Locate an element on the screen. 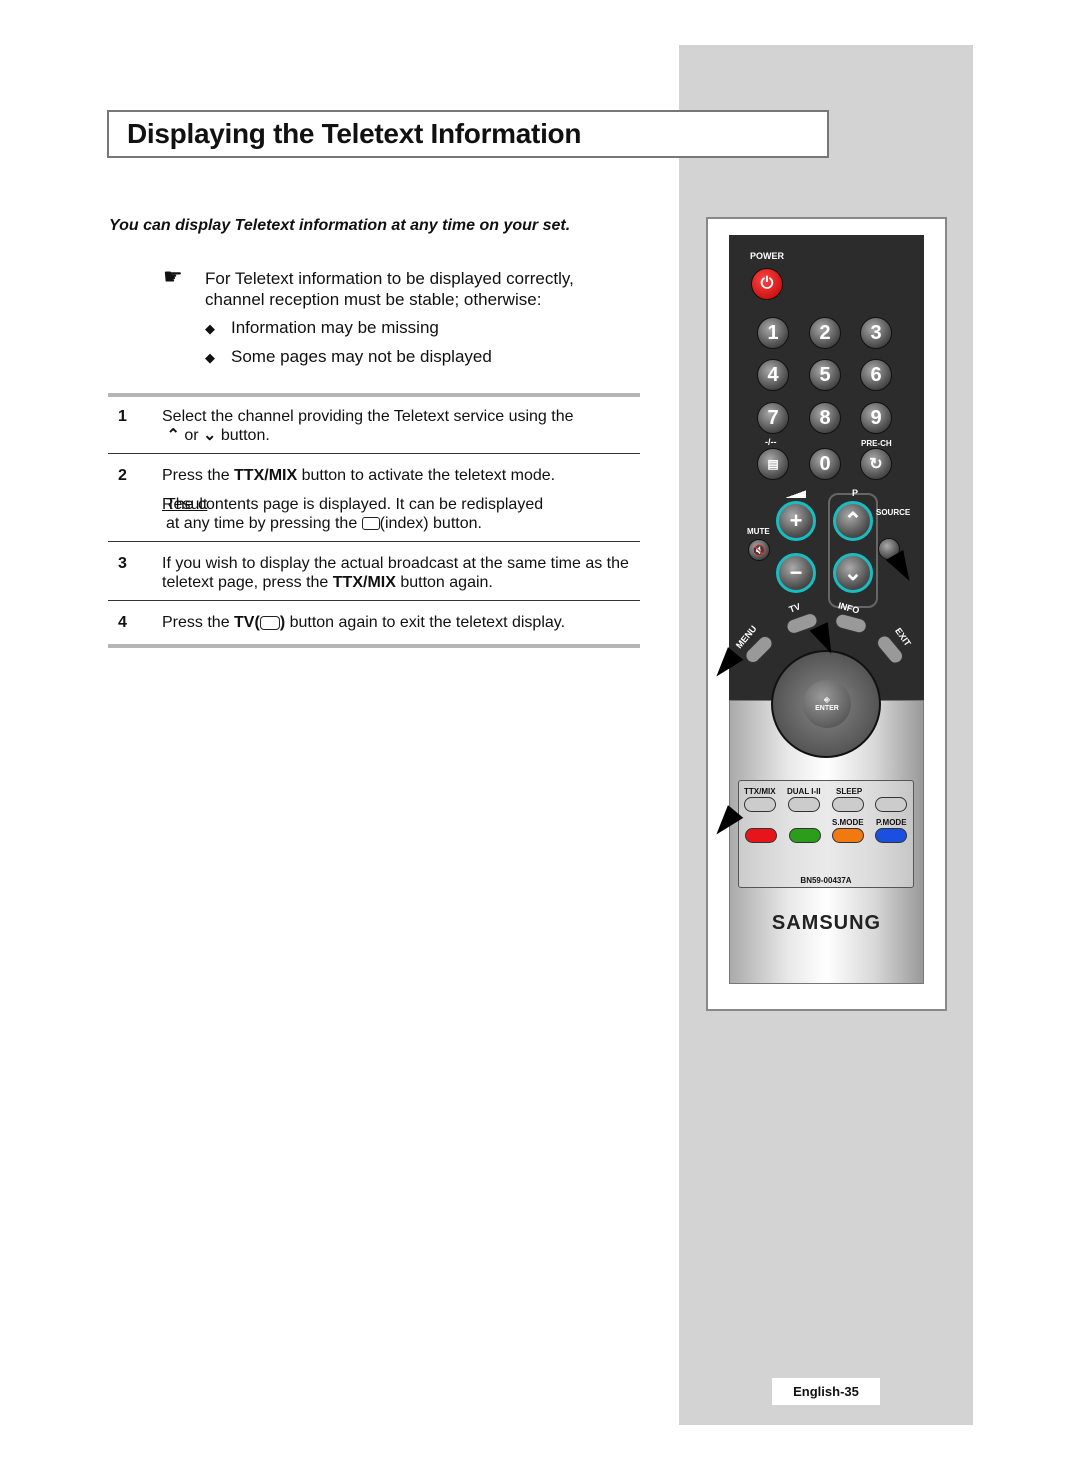 This screenshot has height=1482, width=1080. digit-7-button: 7 is located at coordinates (773, 418).